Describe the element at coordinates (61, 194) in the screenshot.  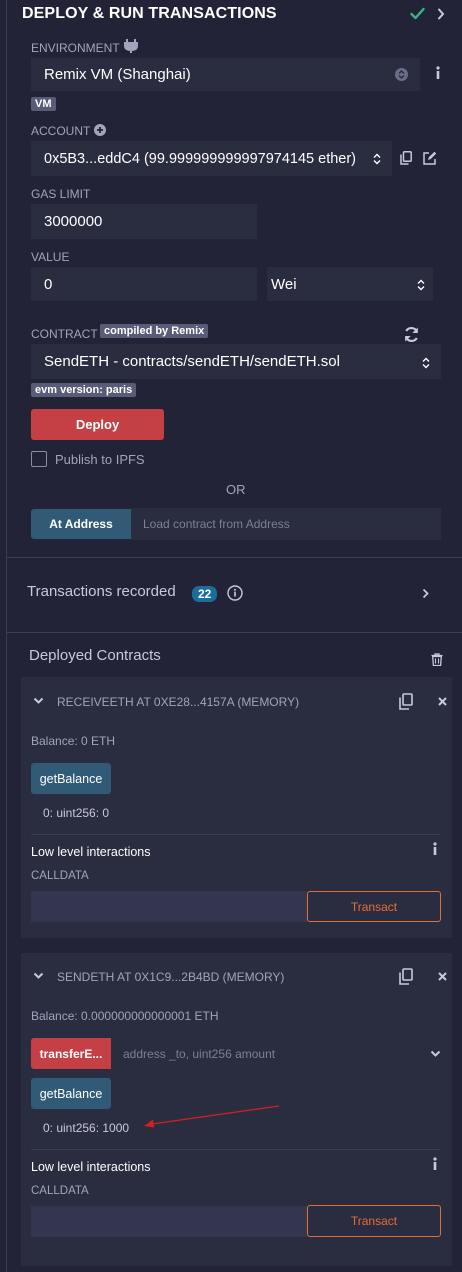
I see `gas-limit-label: GAS LIMIT` at that location.